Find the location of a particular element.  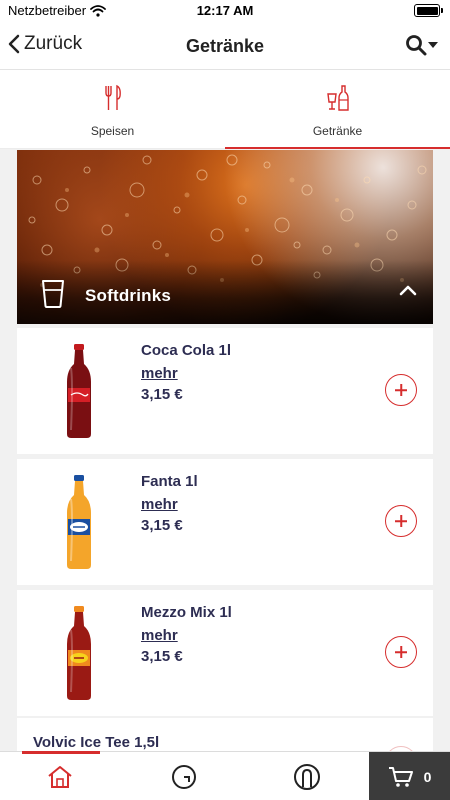

caret-down-icon is located at coordinates (433, 45).